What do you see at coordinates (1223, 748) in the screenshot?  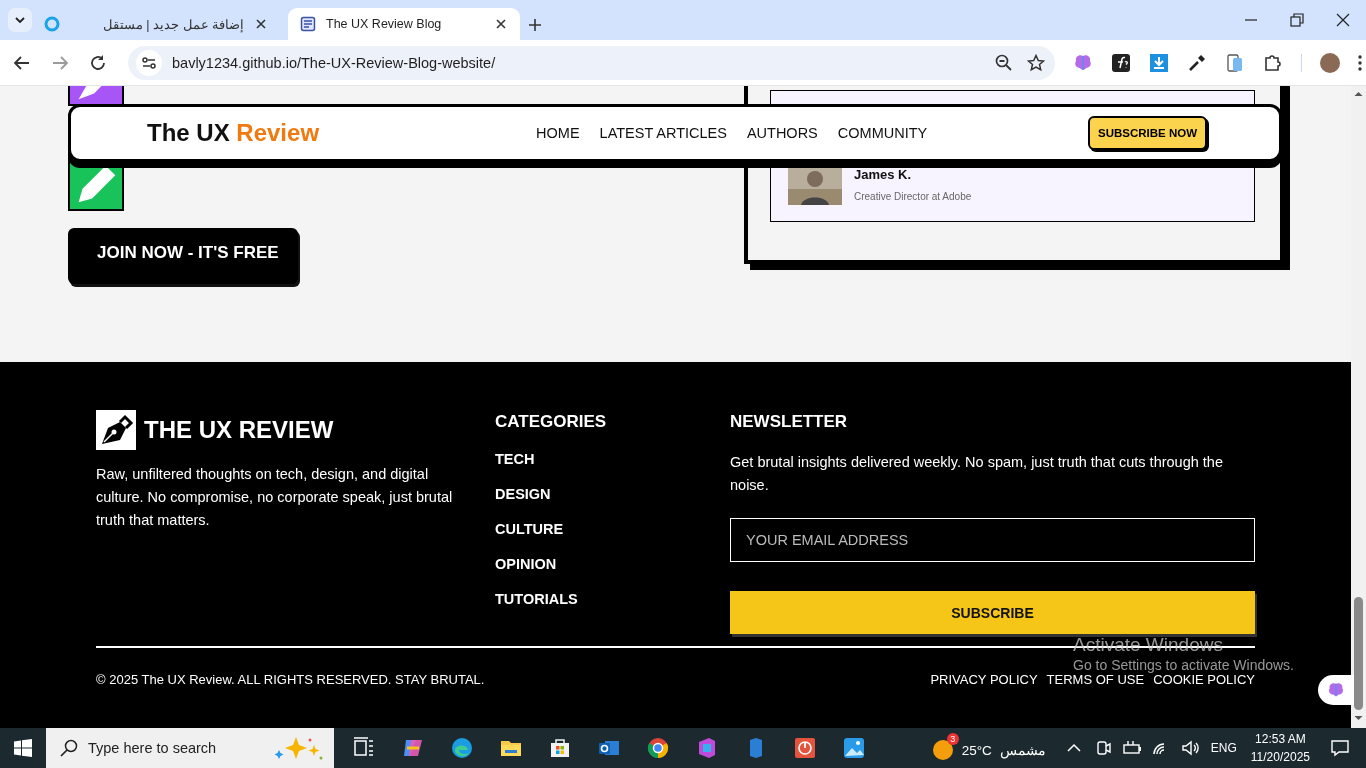 I see `language-indicator: ENG` at bounding box center [1223, 748].